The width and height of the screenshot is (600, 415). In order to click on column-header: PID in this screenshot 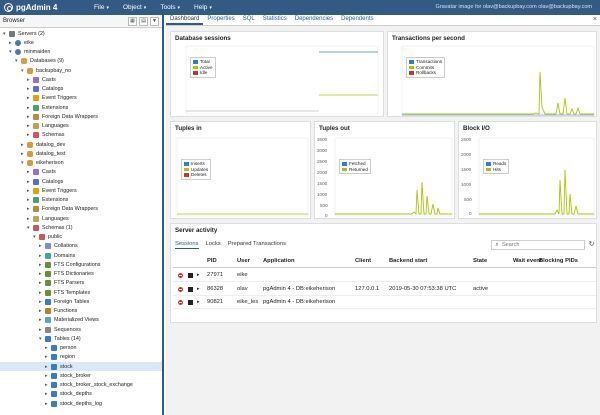, I will do `click(212, 261)`.